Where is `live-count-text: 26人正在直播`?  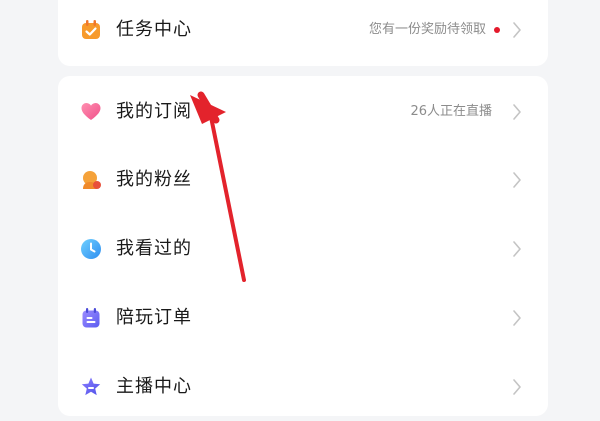 live-count-text: 26人正在直播 is located at coordinates (451, 111).